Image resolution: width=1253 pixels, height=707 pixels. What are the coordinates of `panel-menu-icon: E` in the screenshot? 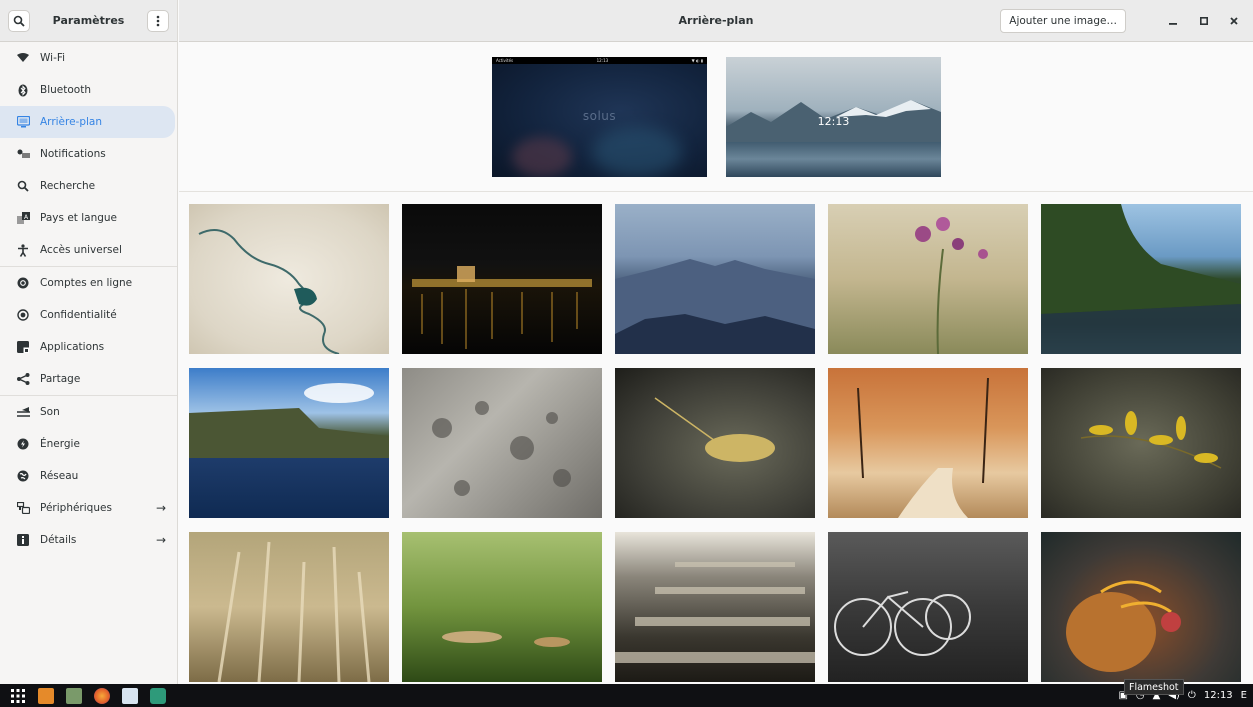 It's located at (1244, 695).